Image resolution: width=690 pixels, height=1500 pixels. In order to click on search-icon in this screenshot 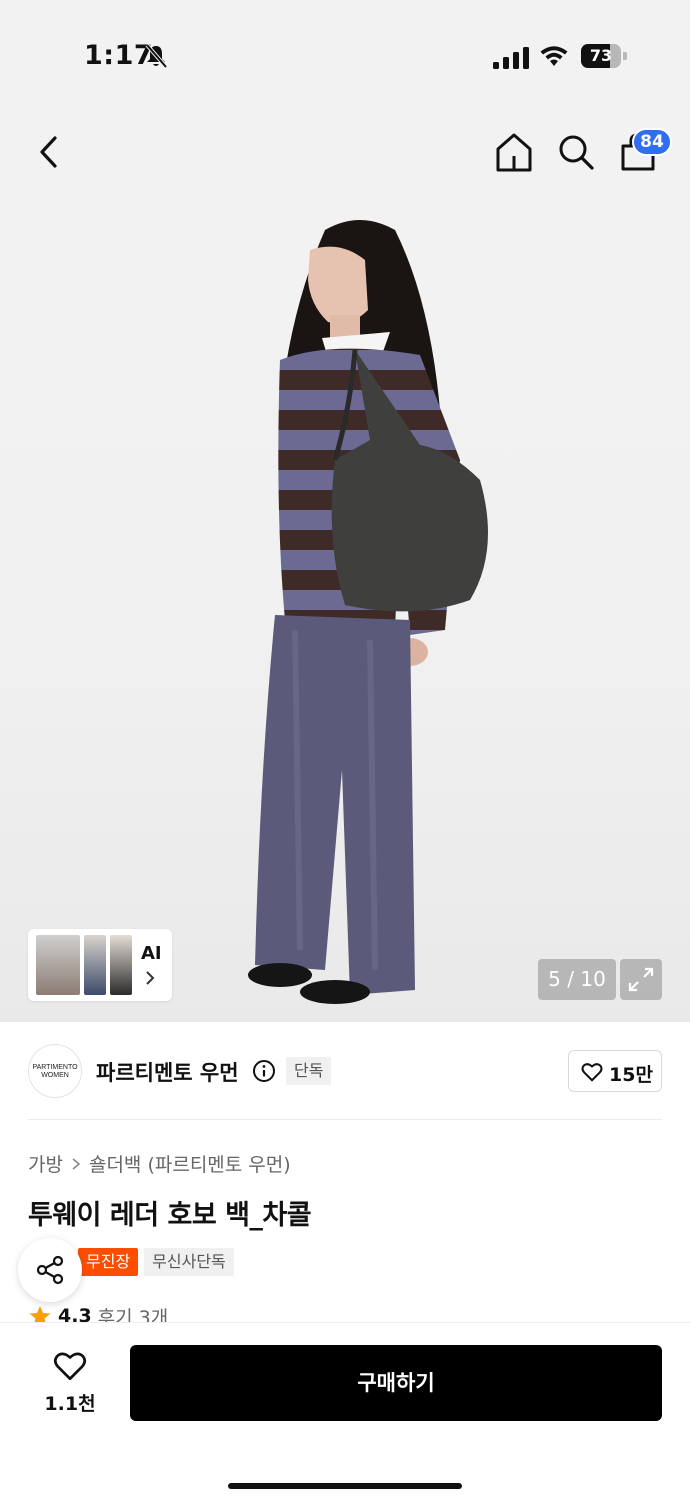, I will do `click(576, 152)`.